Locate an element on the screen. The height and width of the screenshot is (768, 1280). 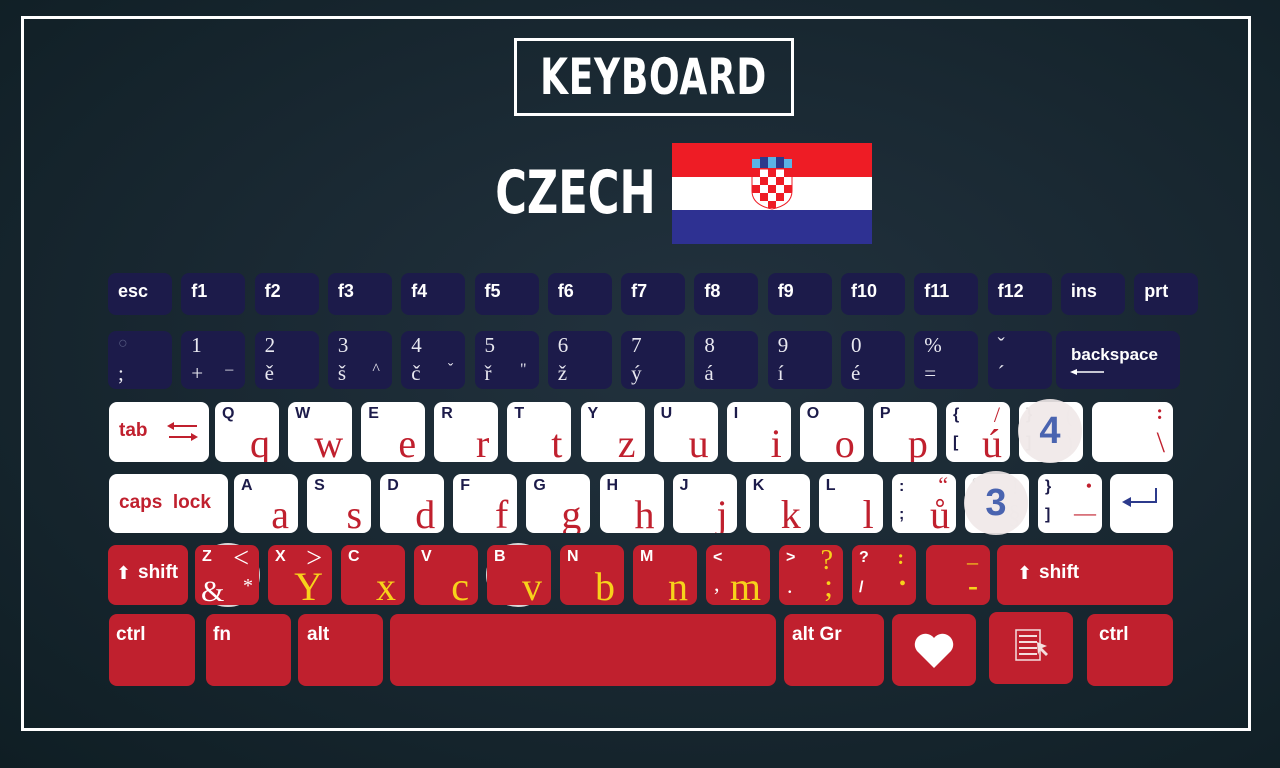
key-backslash: : \ is located at coordinates (1132, 432).